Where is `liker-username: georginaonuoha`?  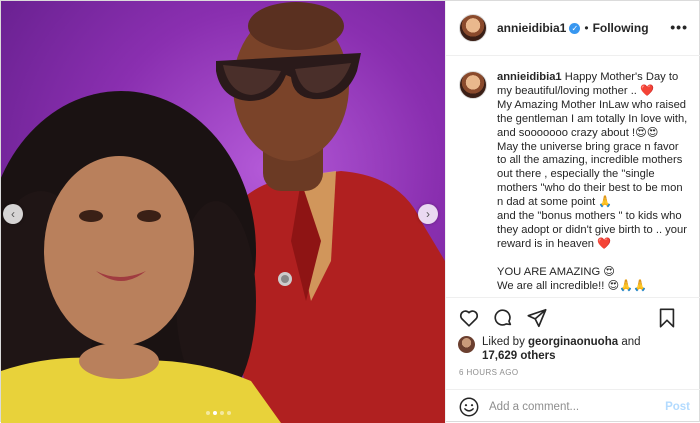 liker-username: georginaonuoha is located at coordinates (573, 342).